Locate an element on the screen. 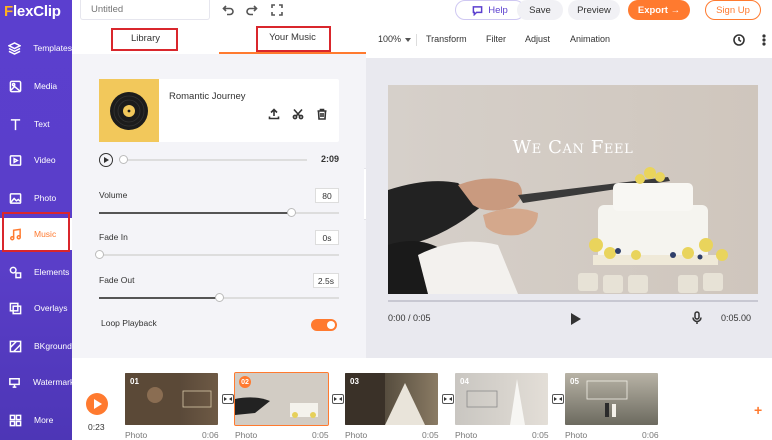 This screenshot has width=772, height=440. preview-button: Preview is located at coordinates (594, 10).